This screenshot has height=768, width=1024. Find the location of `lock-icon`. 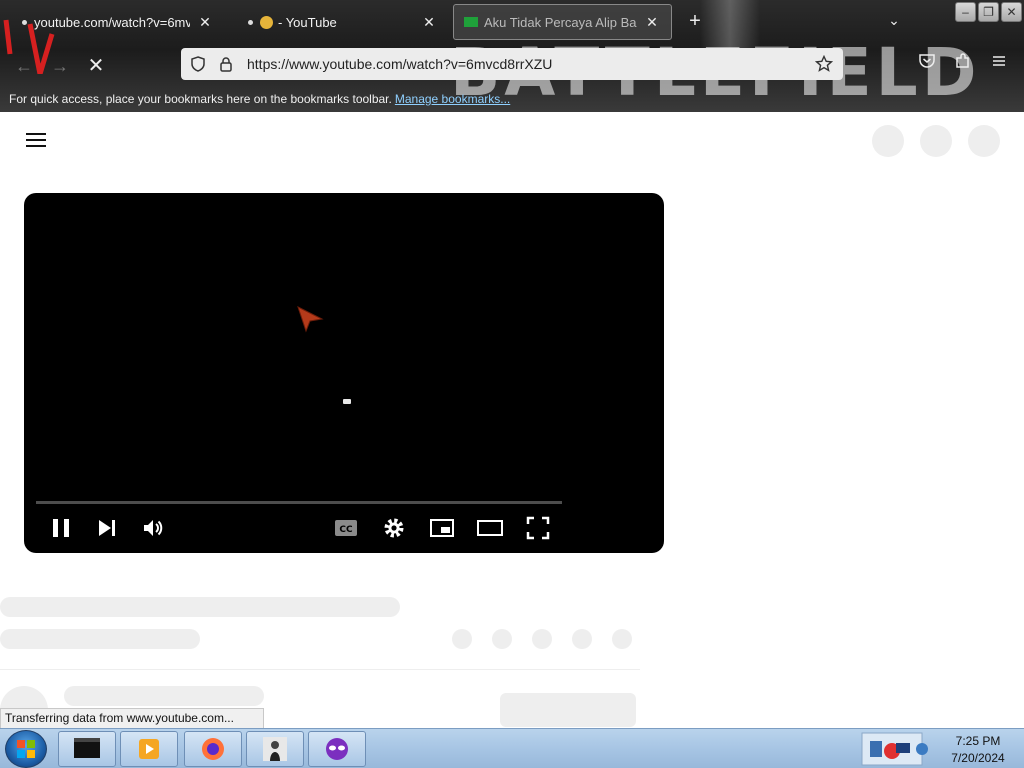

lock-icon is located at coordinates (226, 64).